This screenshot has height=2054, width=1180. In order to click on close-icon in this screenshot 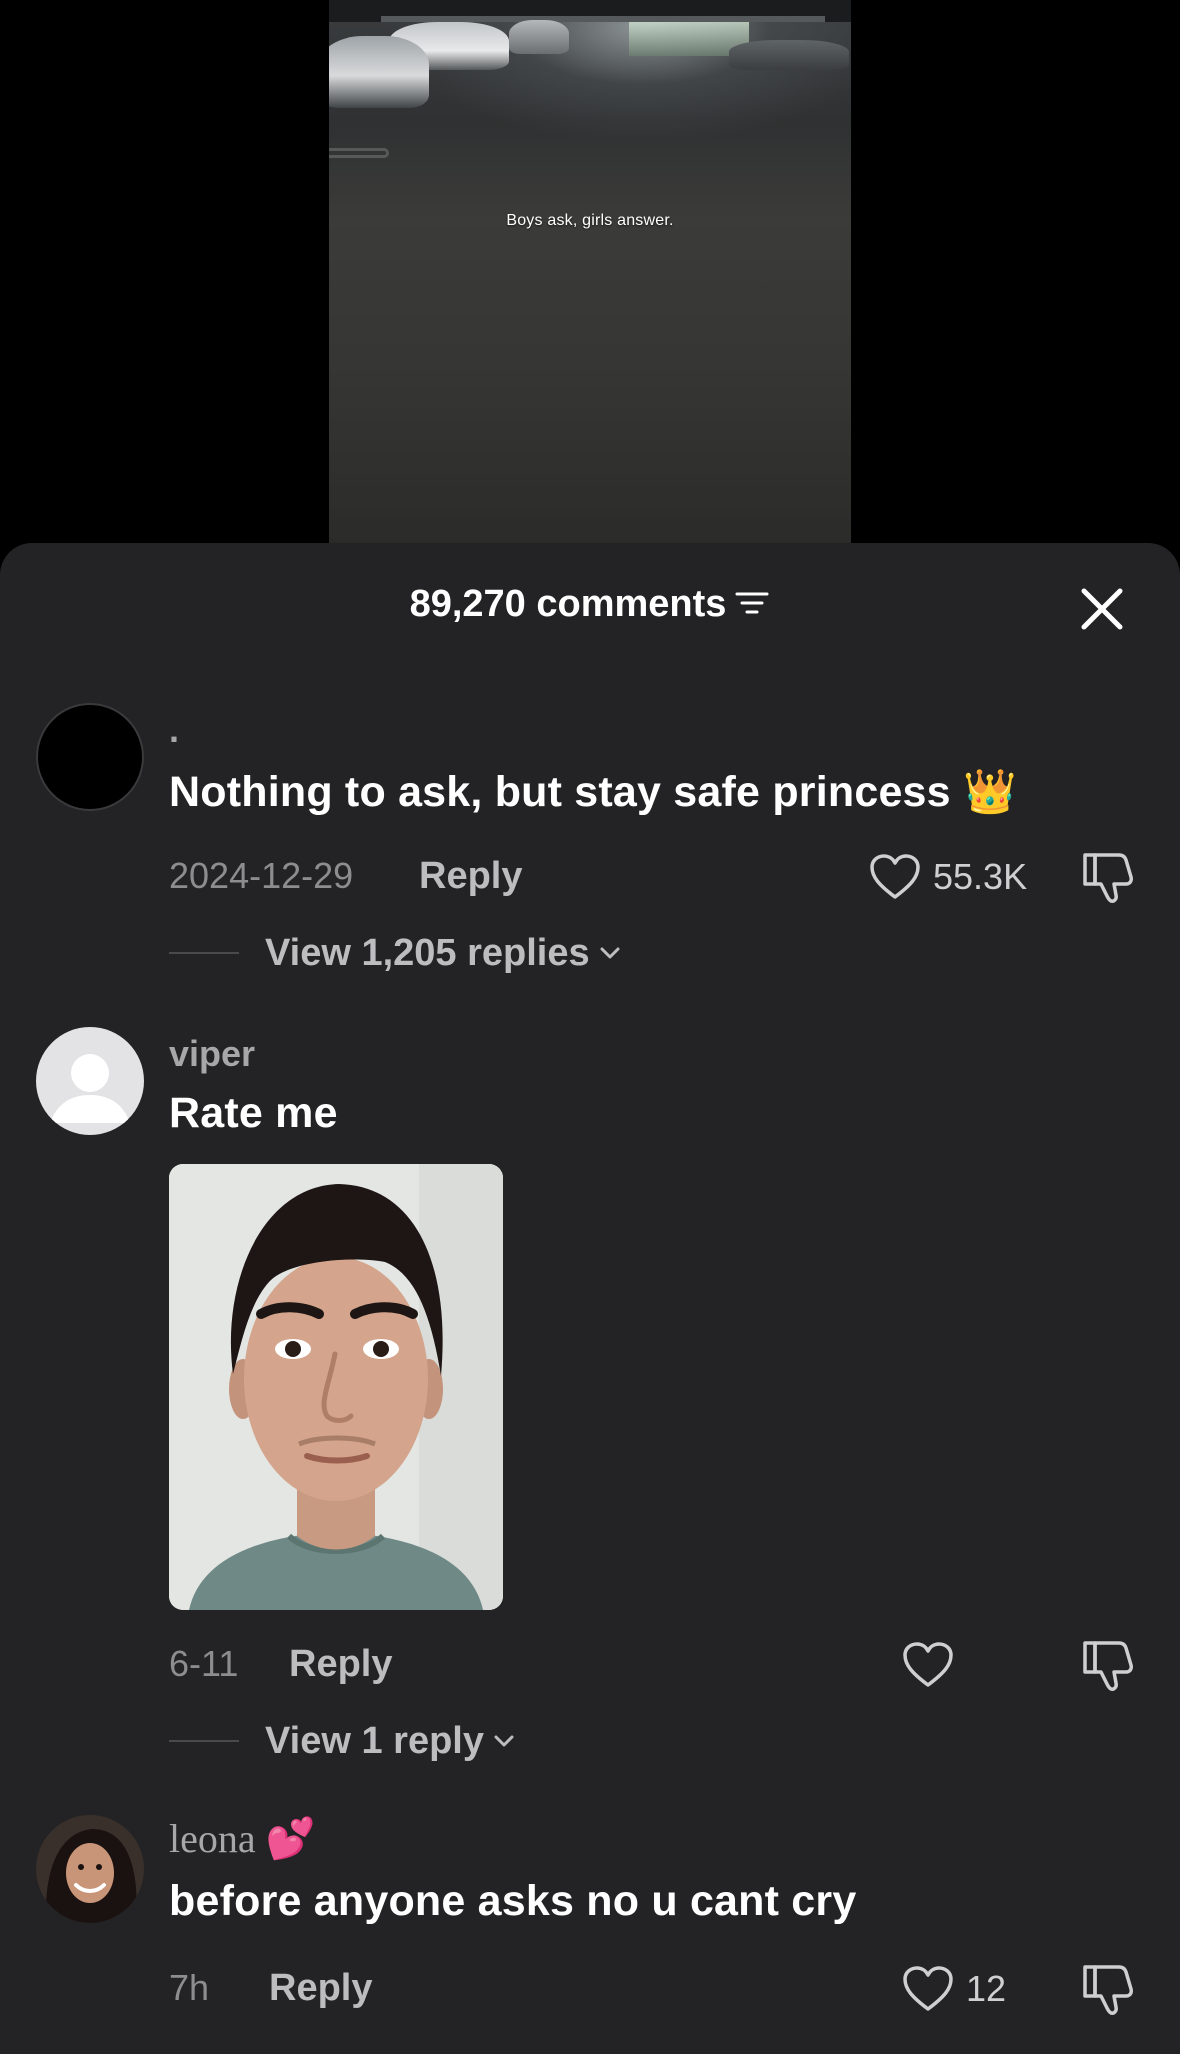, I will do `click(1102, 609)`.